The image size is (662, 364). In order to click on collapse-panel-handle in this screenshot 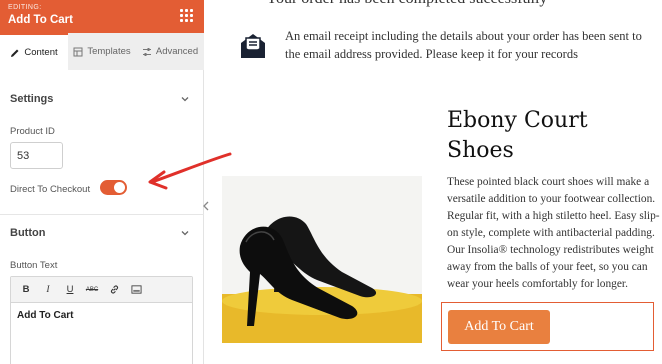, I will do `click(206, 206)`.